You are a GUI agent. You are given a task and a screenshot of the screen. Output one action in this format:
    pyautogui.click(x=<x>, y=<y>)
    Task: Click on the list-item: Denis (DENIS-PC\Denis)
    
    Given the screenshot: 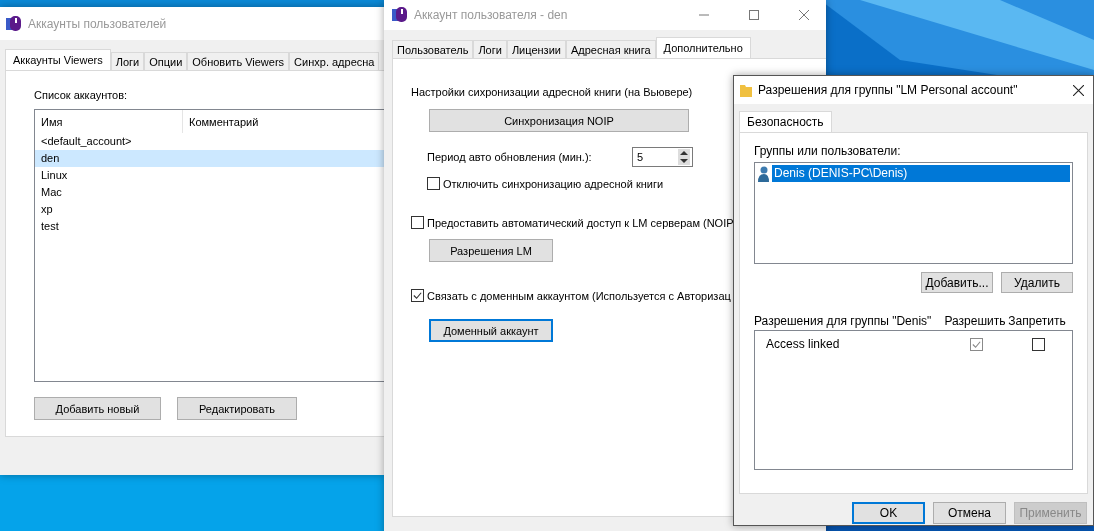 What is the action you would take?
    pyautogui.click(x=921, y=173)
    